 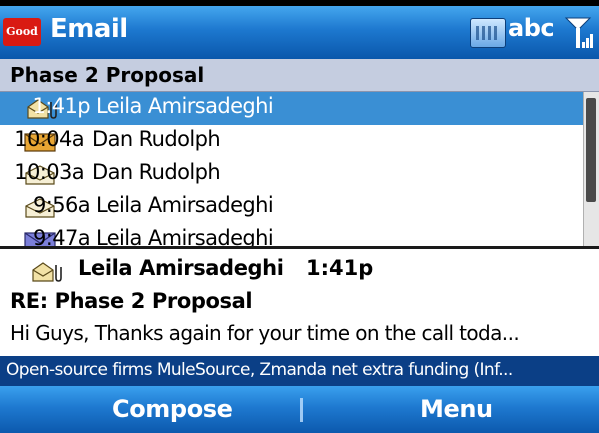 What do you see at coordinates (291, 141) in the screenshot?
I see `message-row: 10:04a Dan Rudolph` at bounding box center [291, 141].